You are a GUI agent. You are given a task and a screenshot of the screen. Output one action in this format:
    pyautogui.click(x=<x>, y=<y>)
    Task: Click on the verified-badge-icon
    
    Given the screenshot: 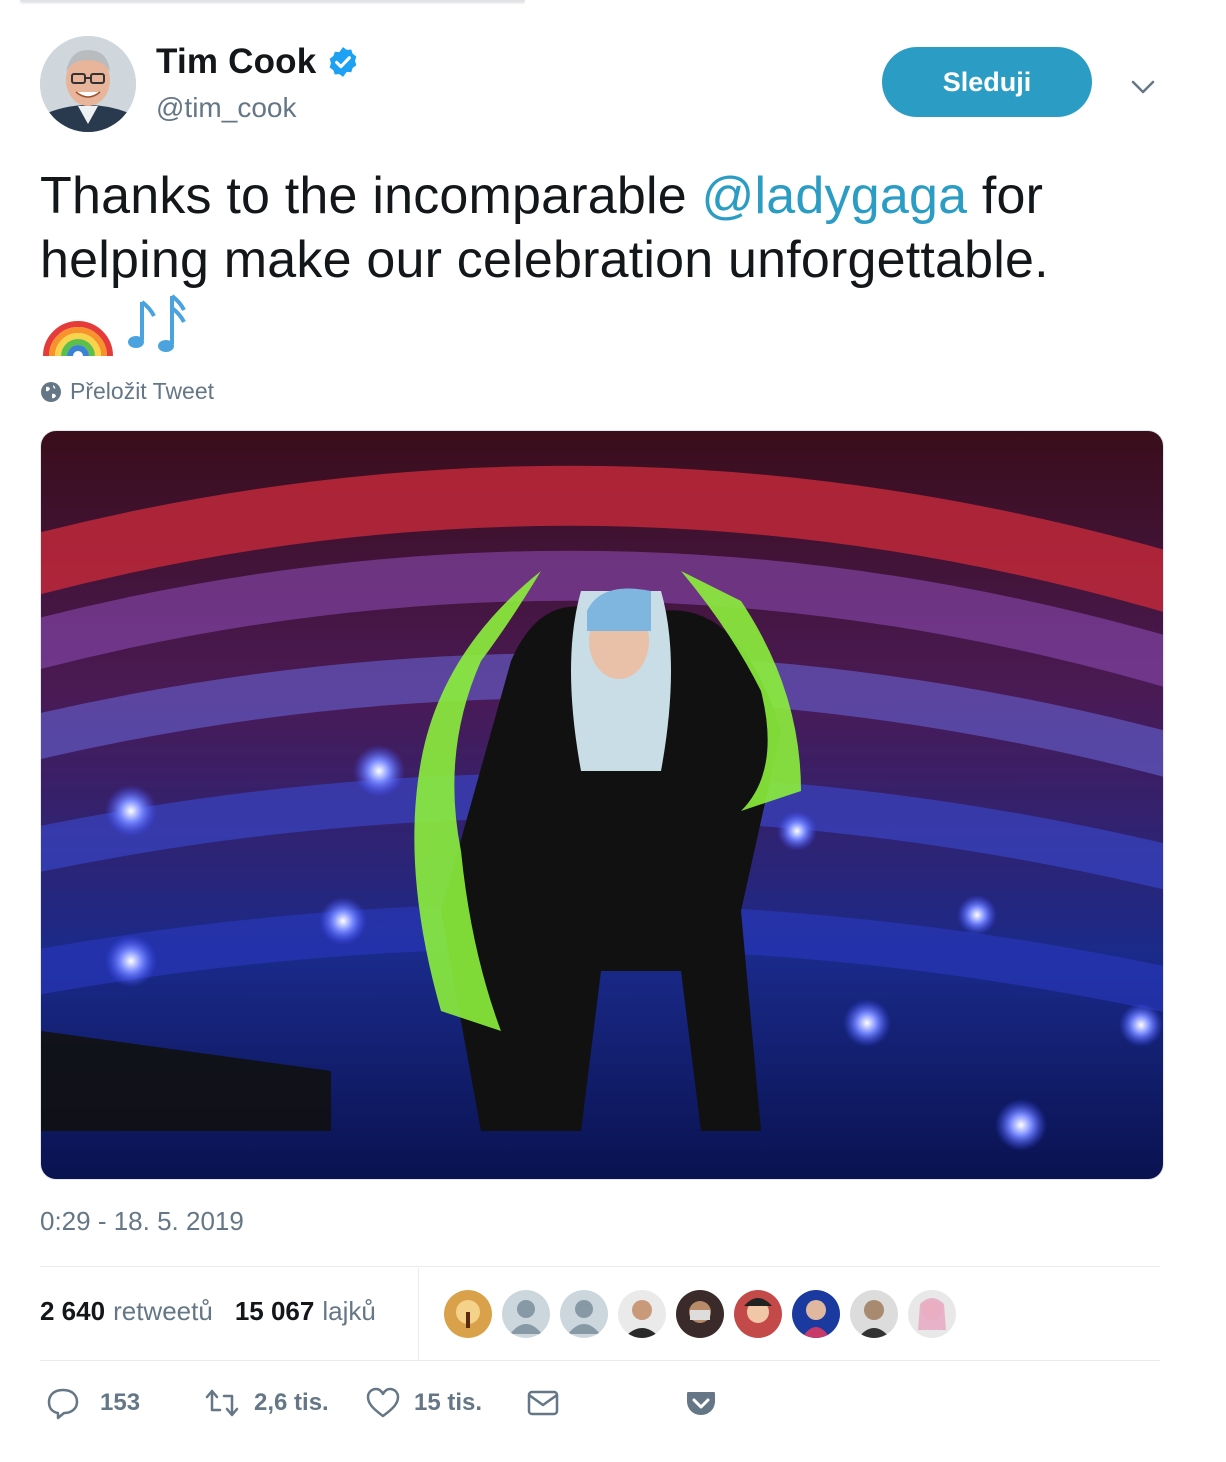 What is the action you would take?
    pyautogui.click(x=343, y=62)
    